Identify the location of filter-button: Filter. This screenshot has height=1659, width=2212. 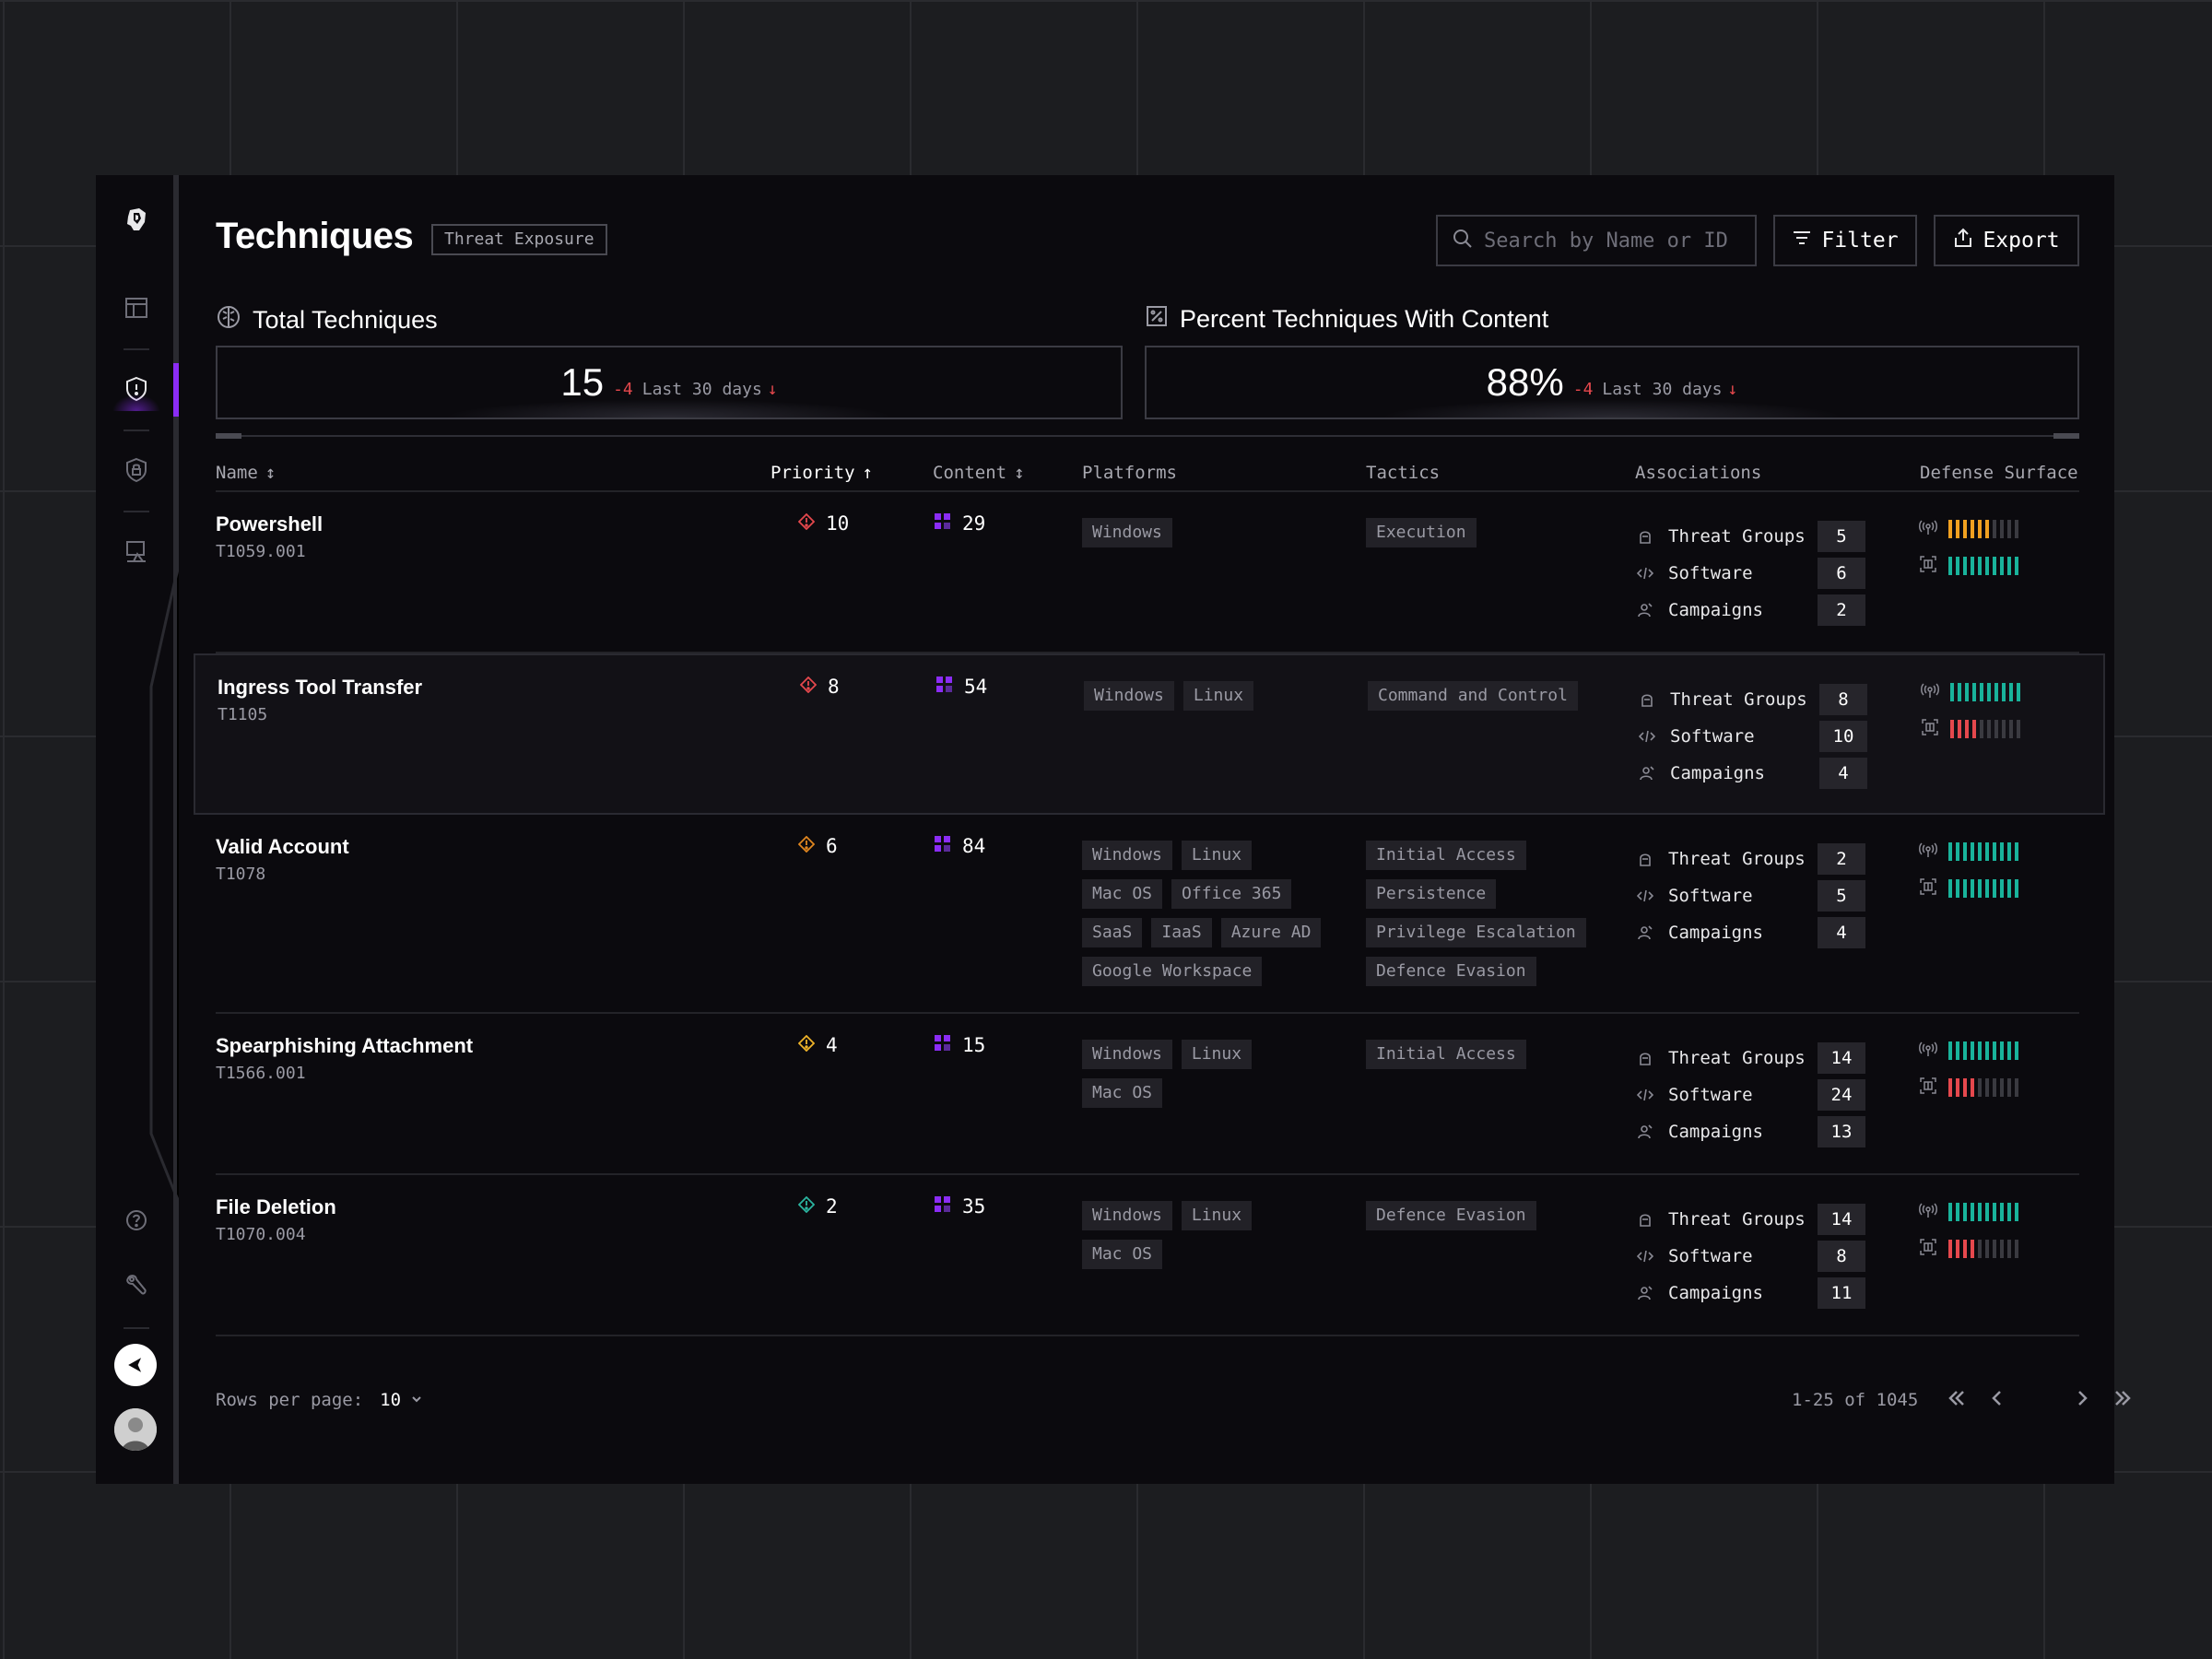
(1845, 240).